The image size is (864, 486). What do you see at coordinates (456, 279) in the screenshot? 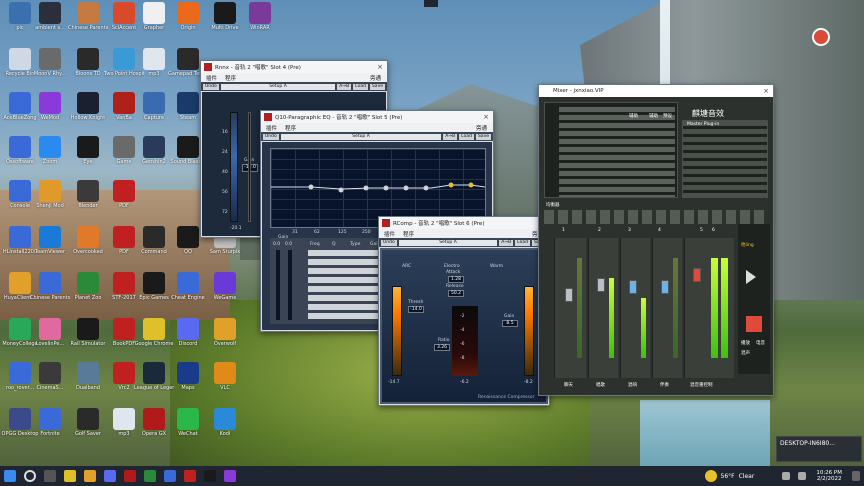
I see `attack-value: 1.28` at bounding box center [456, 279].